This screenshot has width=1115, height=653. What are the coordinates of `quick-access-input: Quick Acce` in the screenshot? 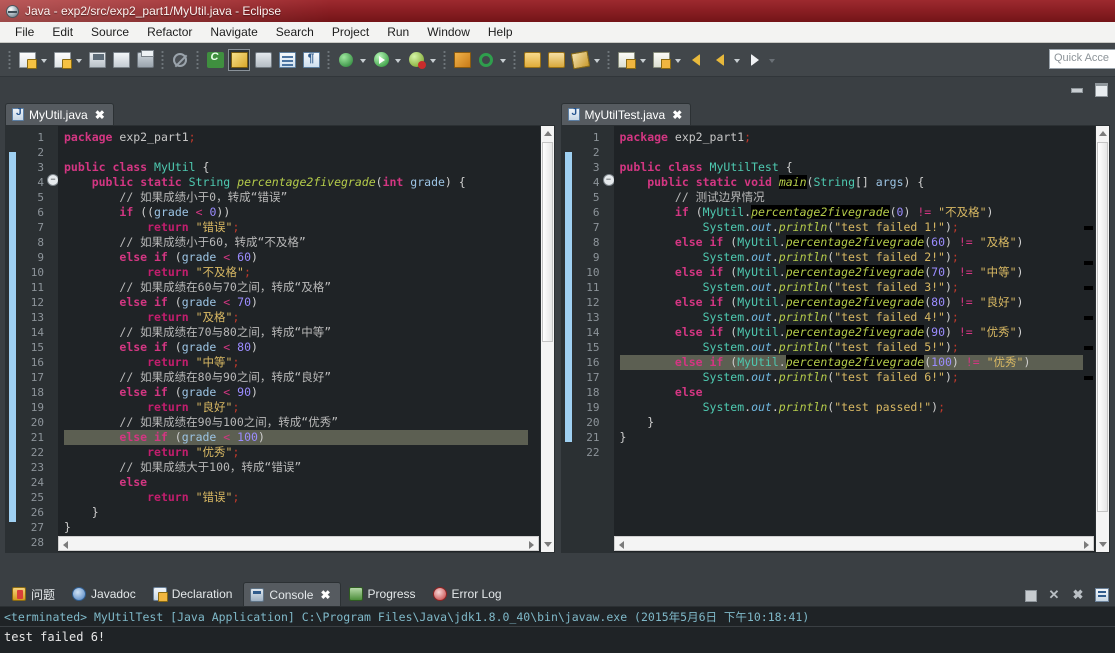 It's located at (1082, 59).